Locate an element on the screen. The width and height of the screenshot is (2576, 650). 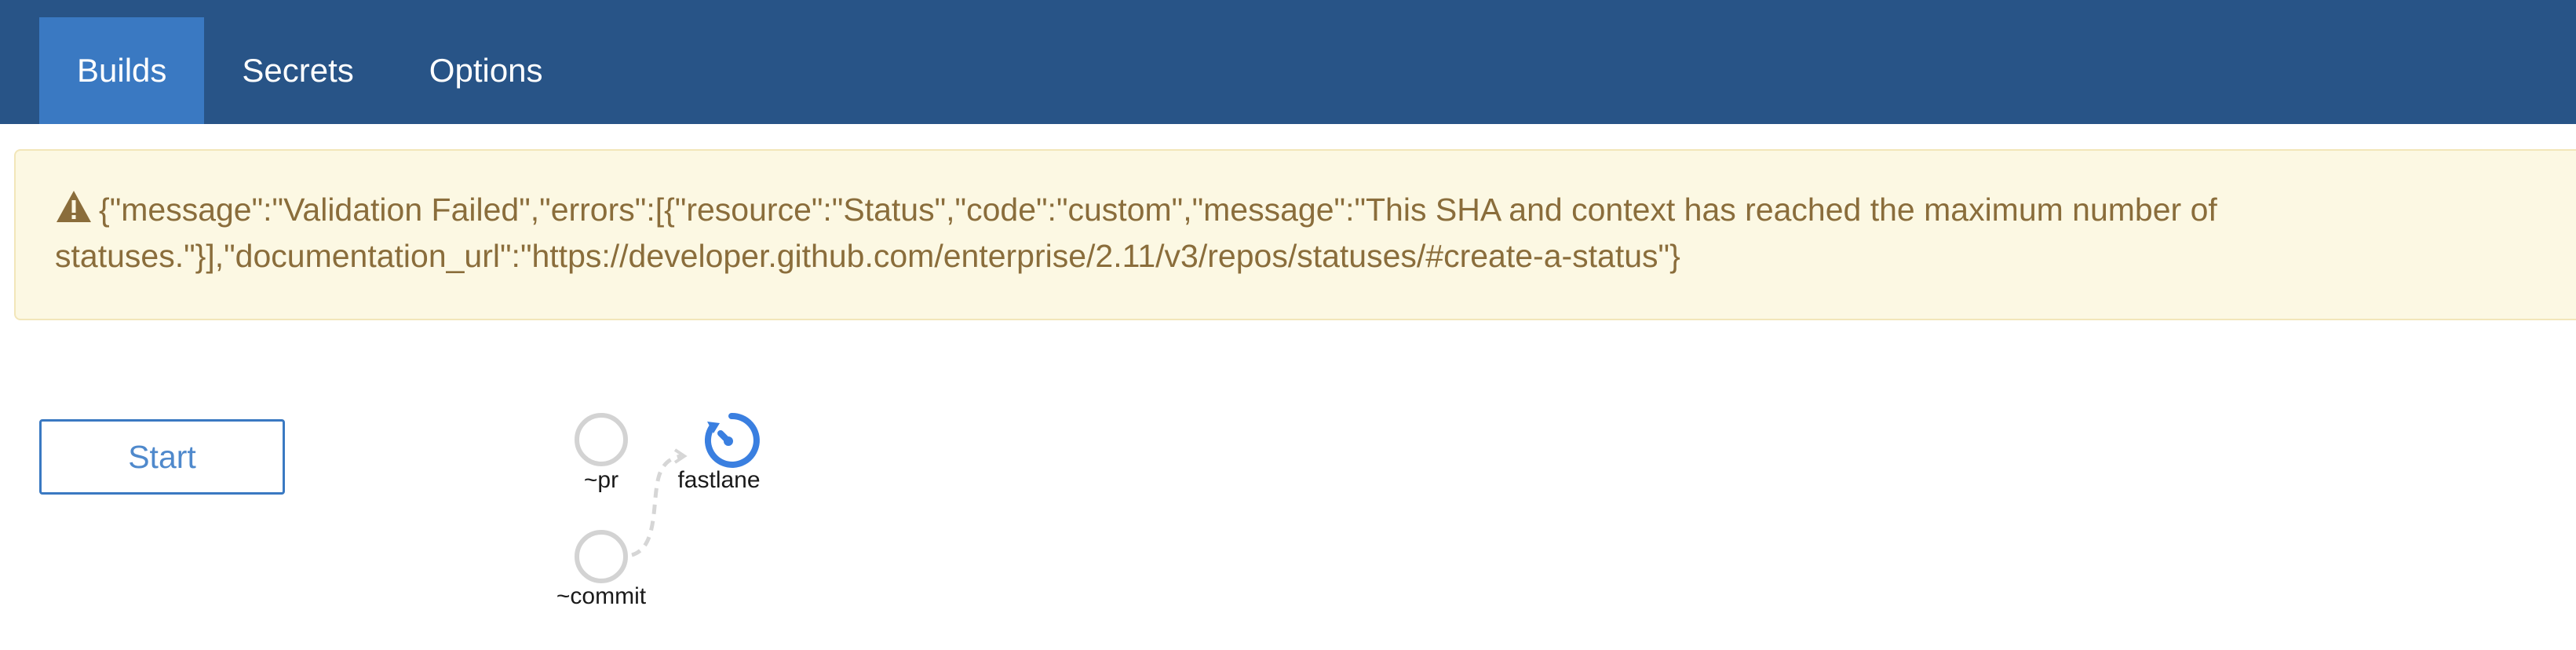
tab-builds: Builds is located at coordinates (122, 70).